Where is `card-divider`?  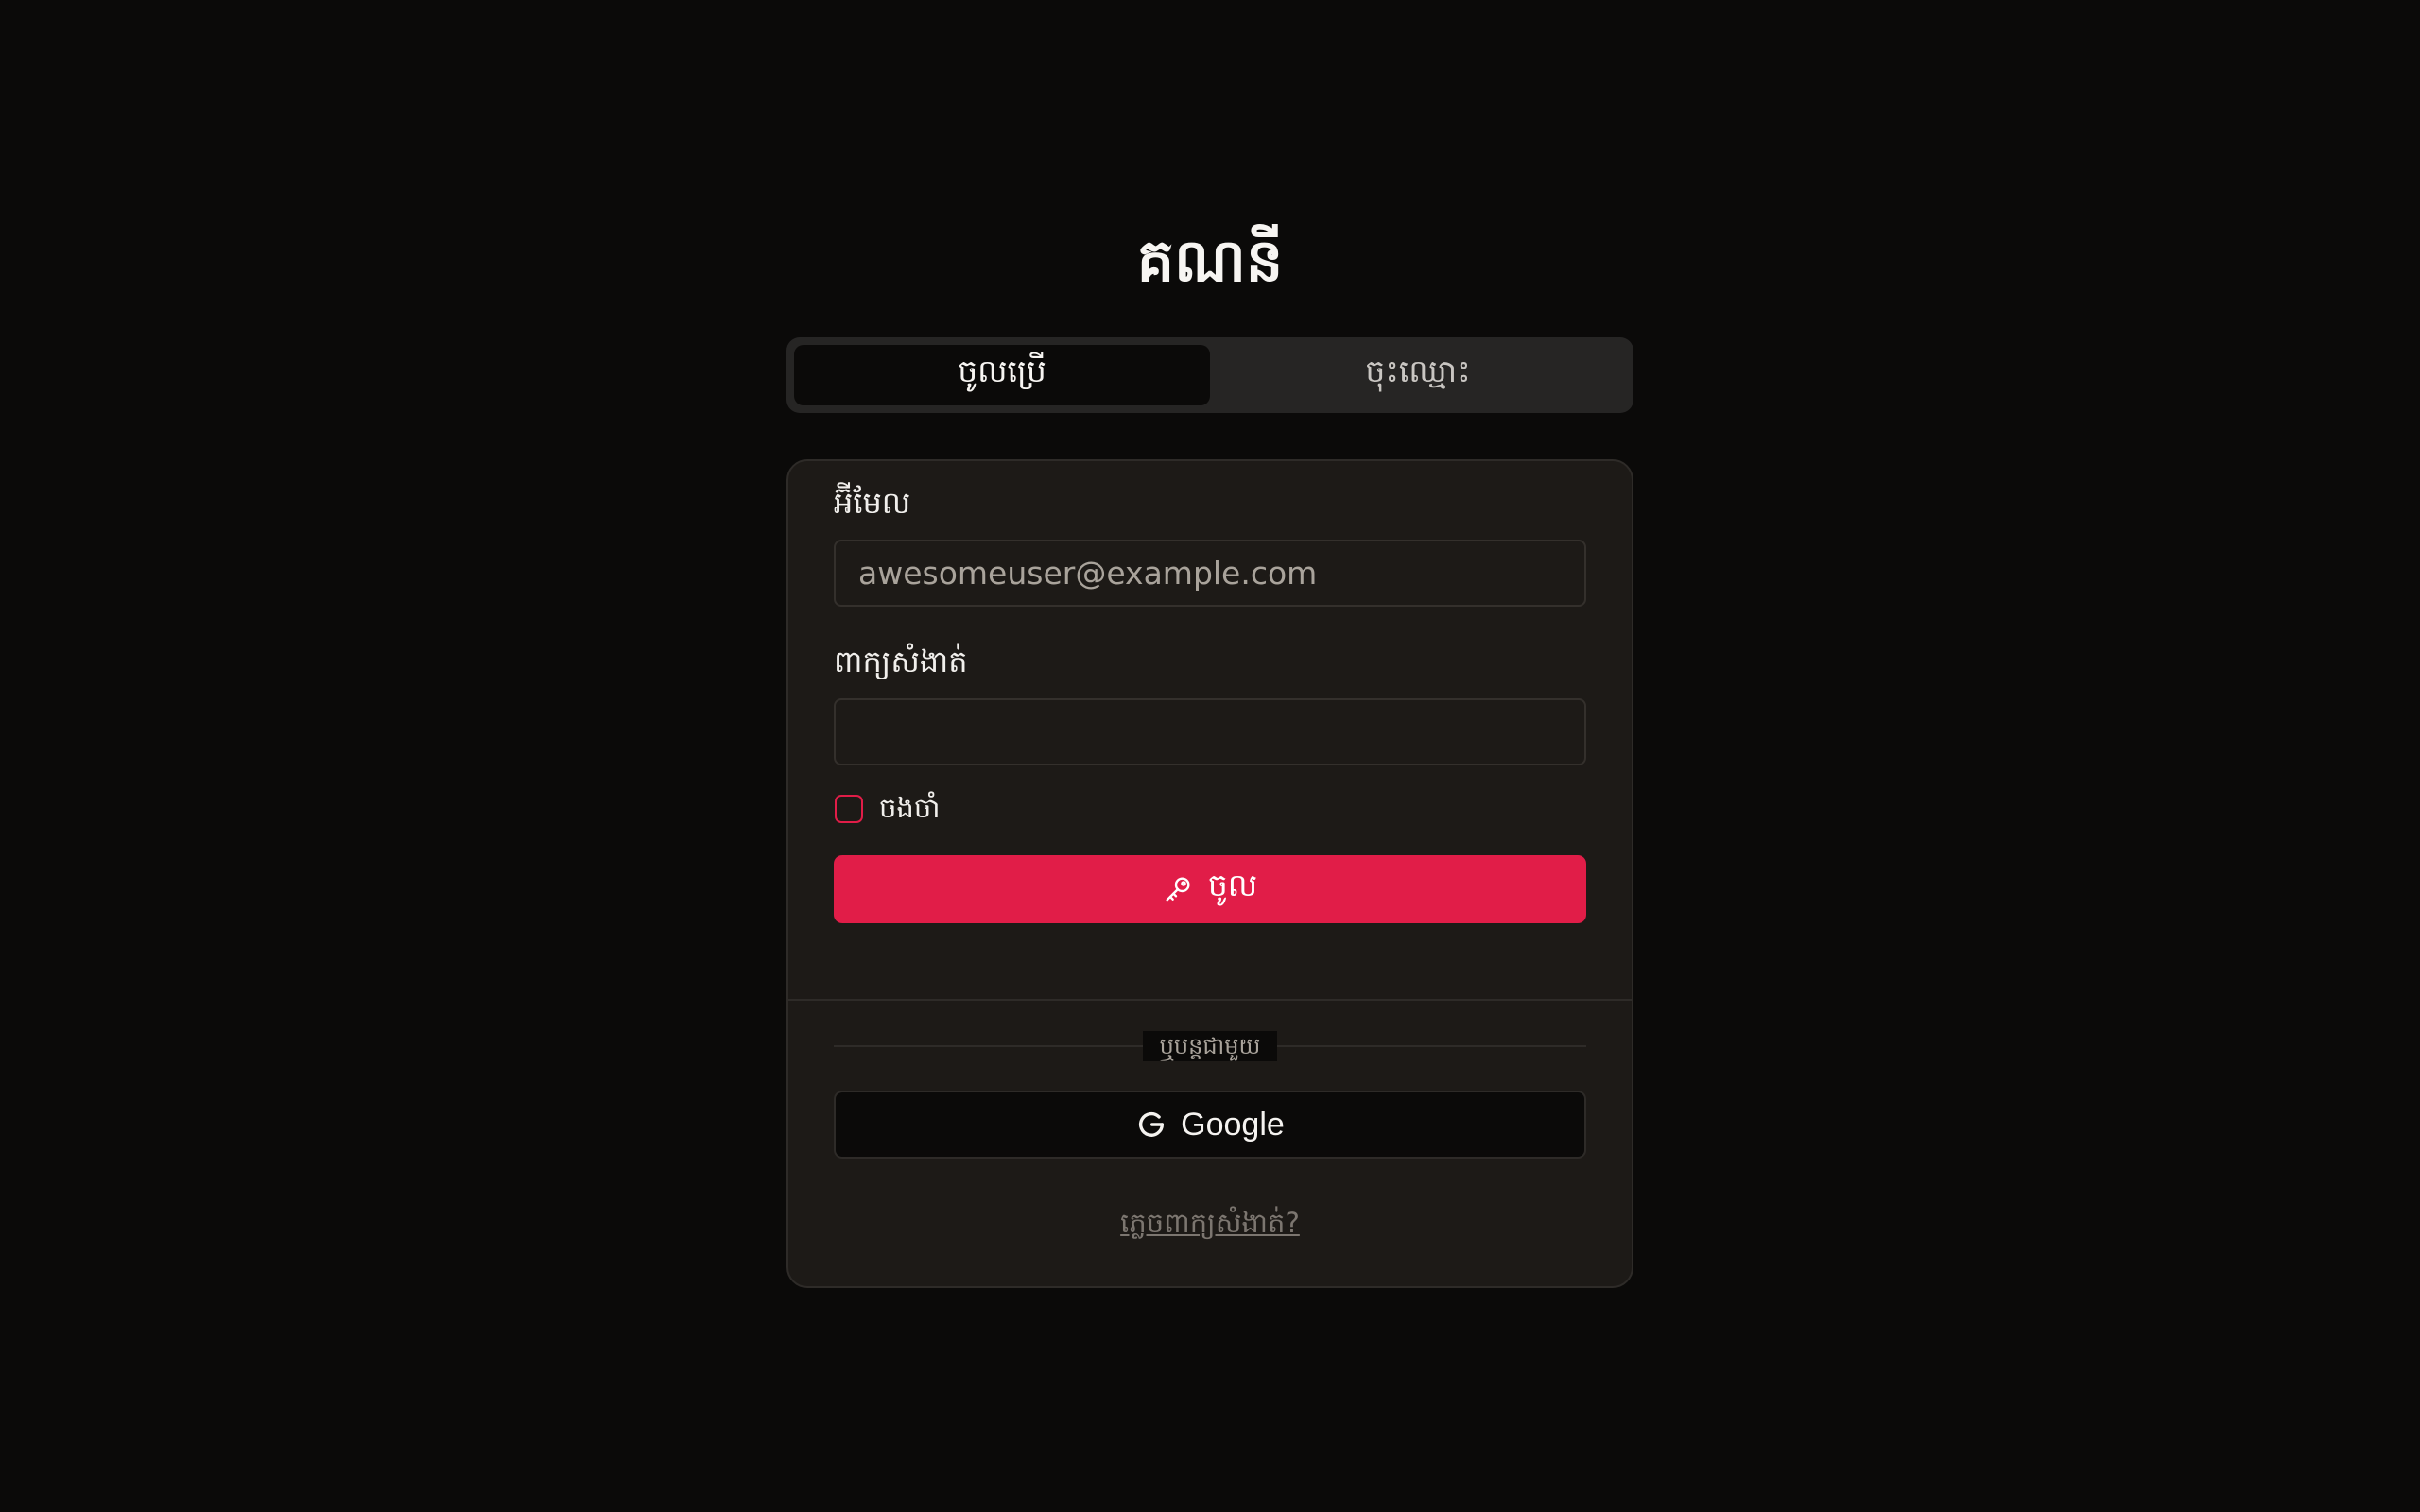
card-divider is located at coordinates (1210, 1000).